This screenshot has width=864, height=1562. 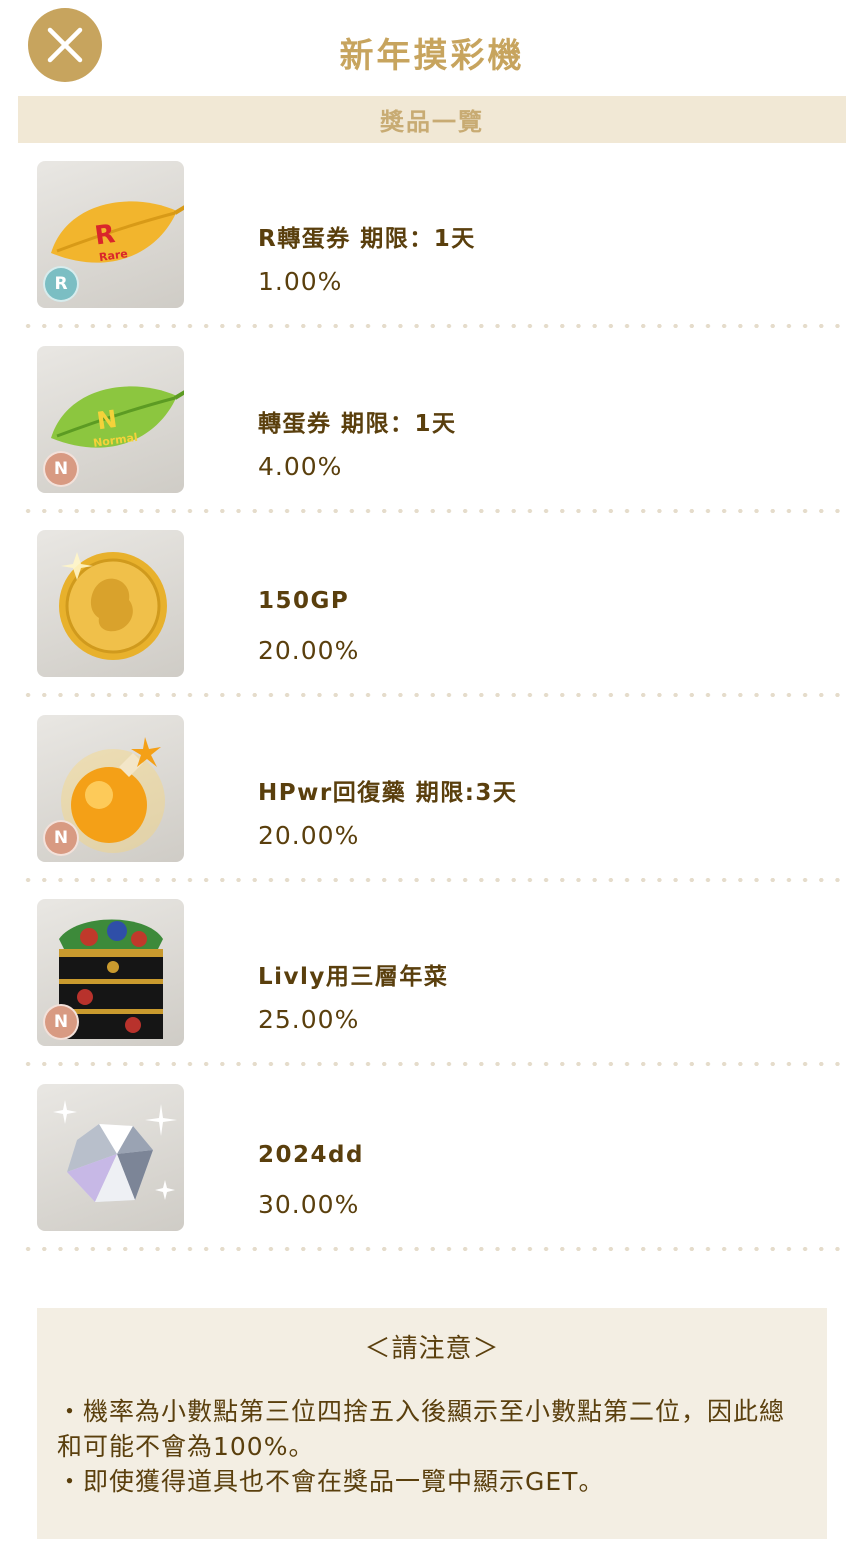 What do you see at coordinates (300, 466) in the screenshot?
I see `prize-rate: 4.00%` at bounding box center [300, 466].